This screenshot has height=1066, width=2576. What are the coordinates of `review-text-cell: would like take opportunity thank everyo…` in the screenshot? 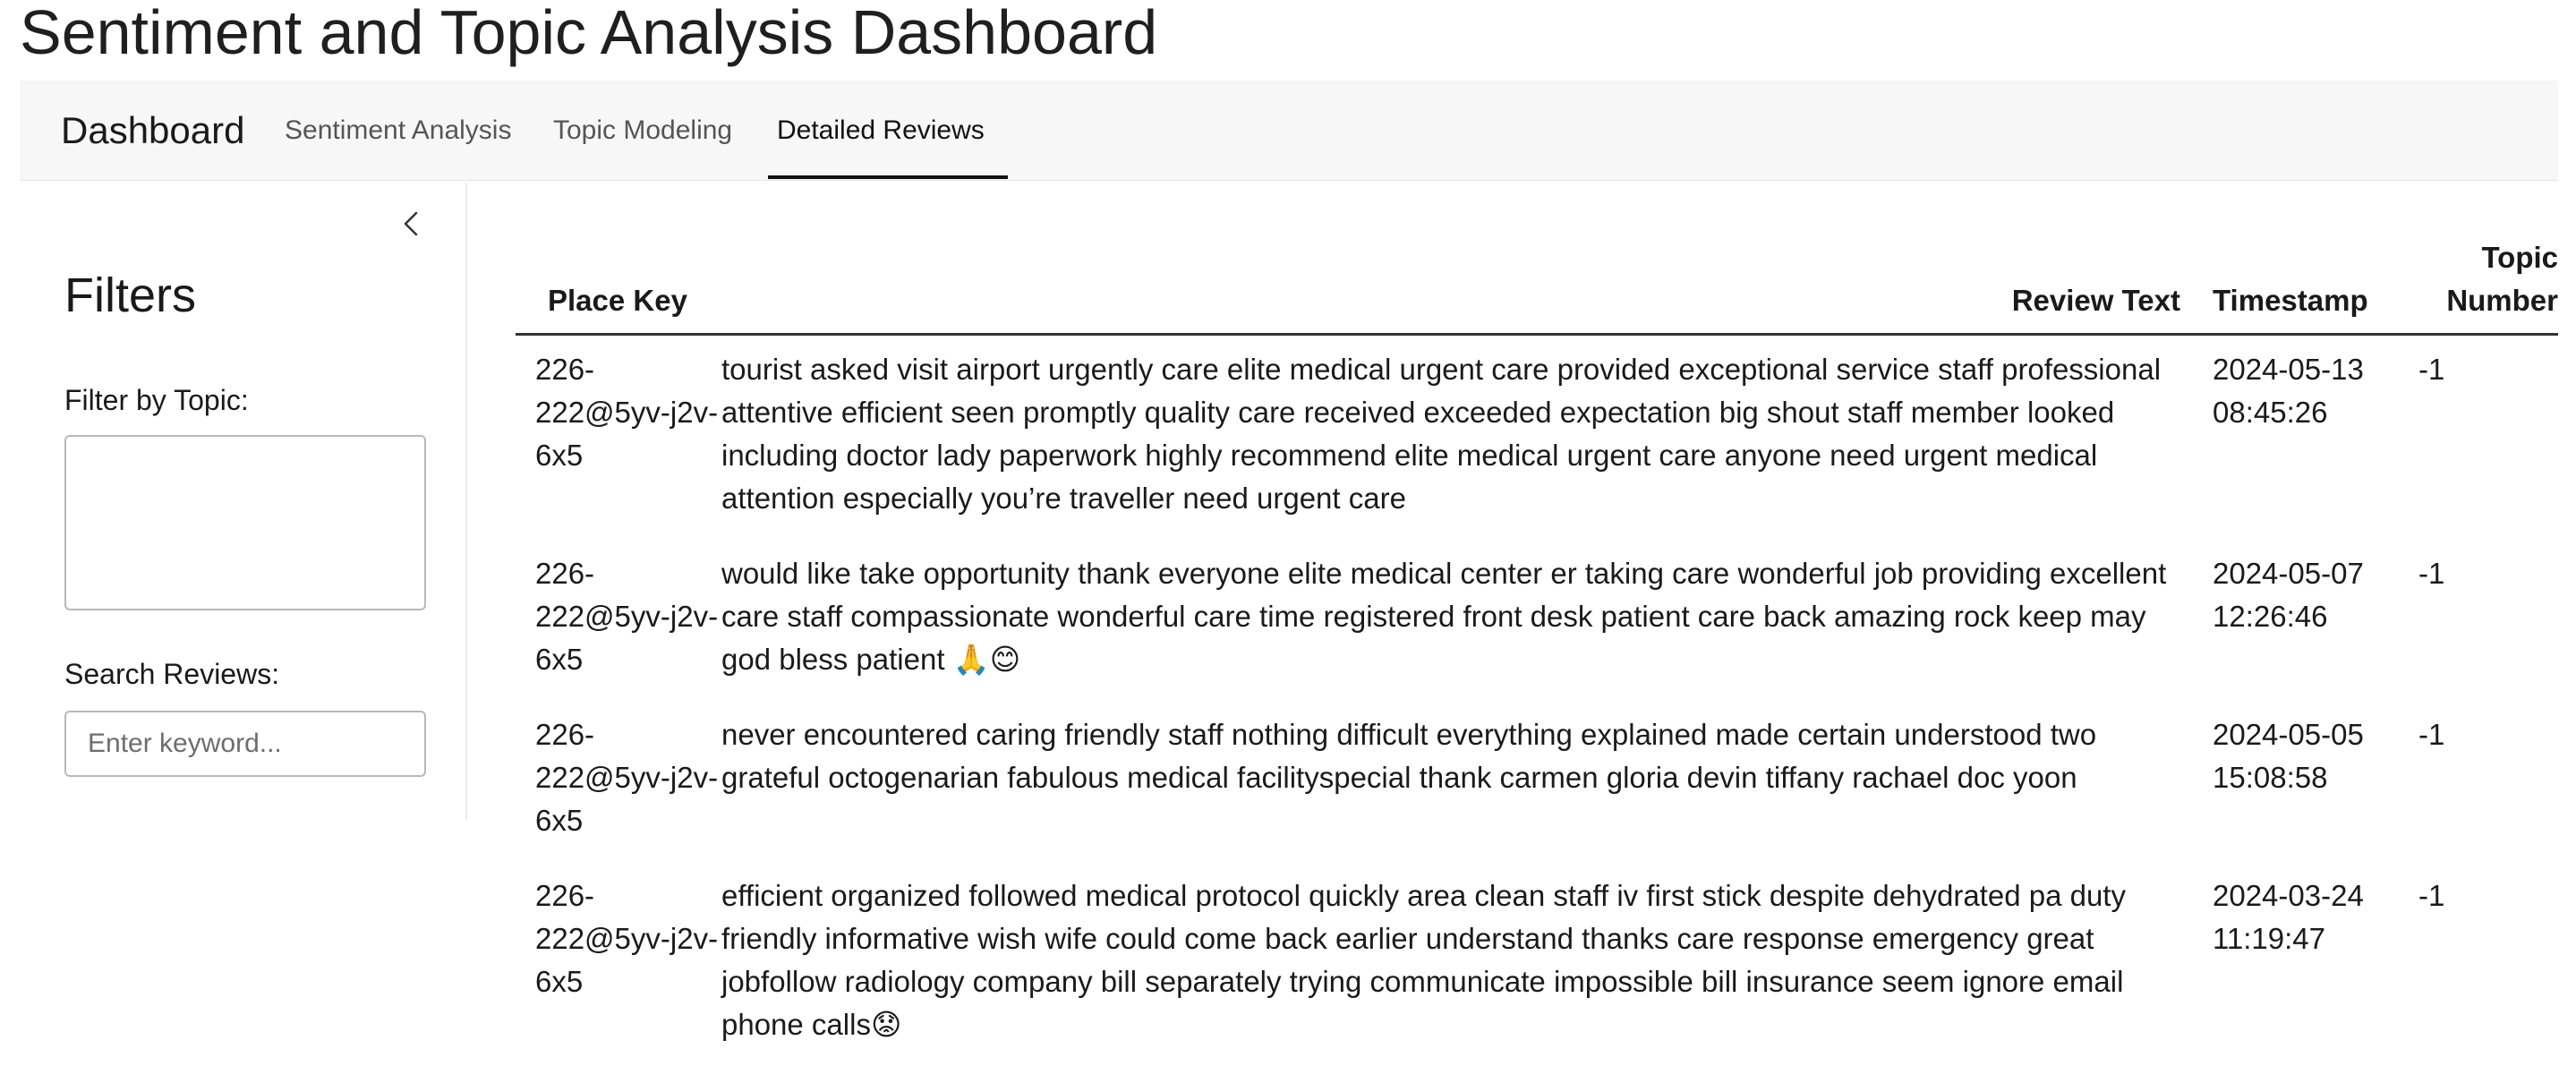 It's located at (1444, 616).